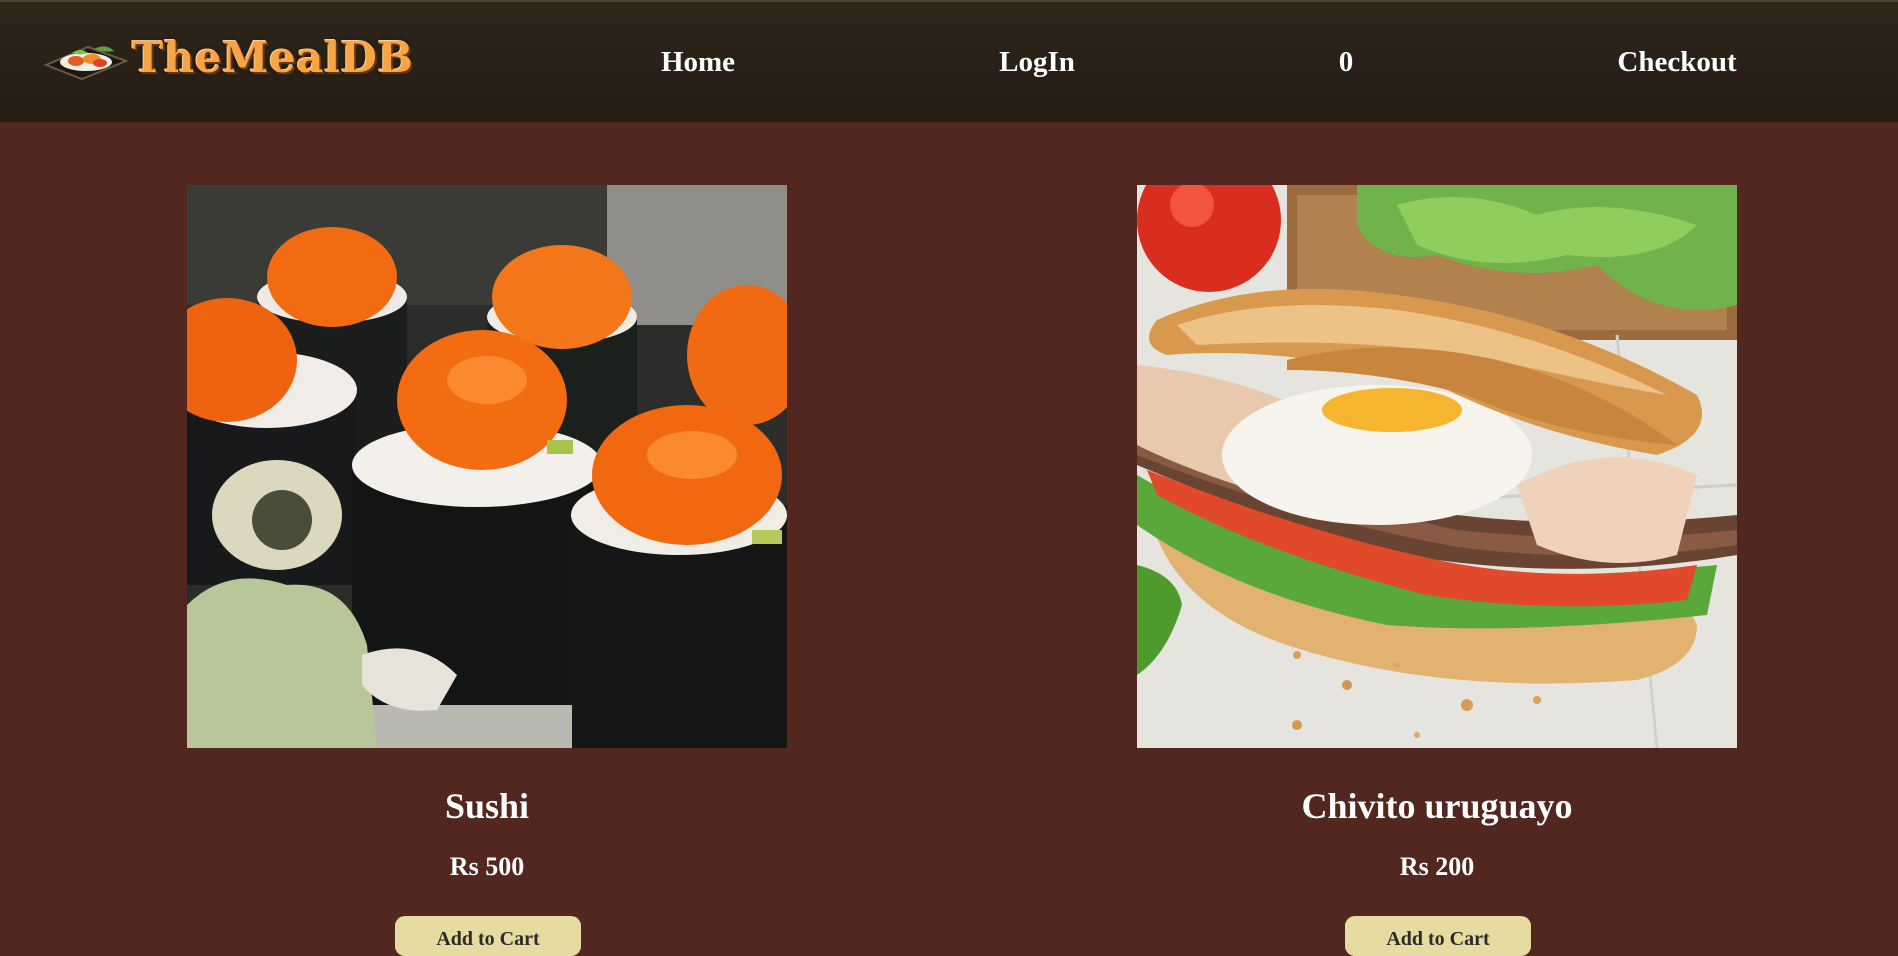  I want to click on meal-price: Rs 500, so click(487, 866).